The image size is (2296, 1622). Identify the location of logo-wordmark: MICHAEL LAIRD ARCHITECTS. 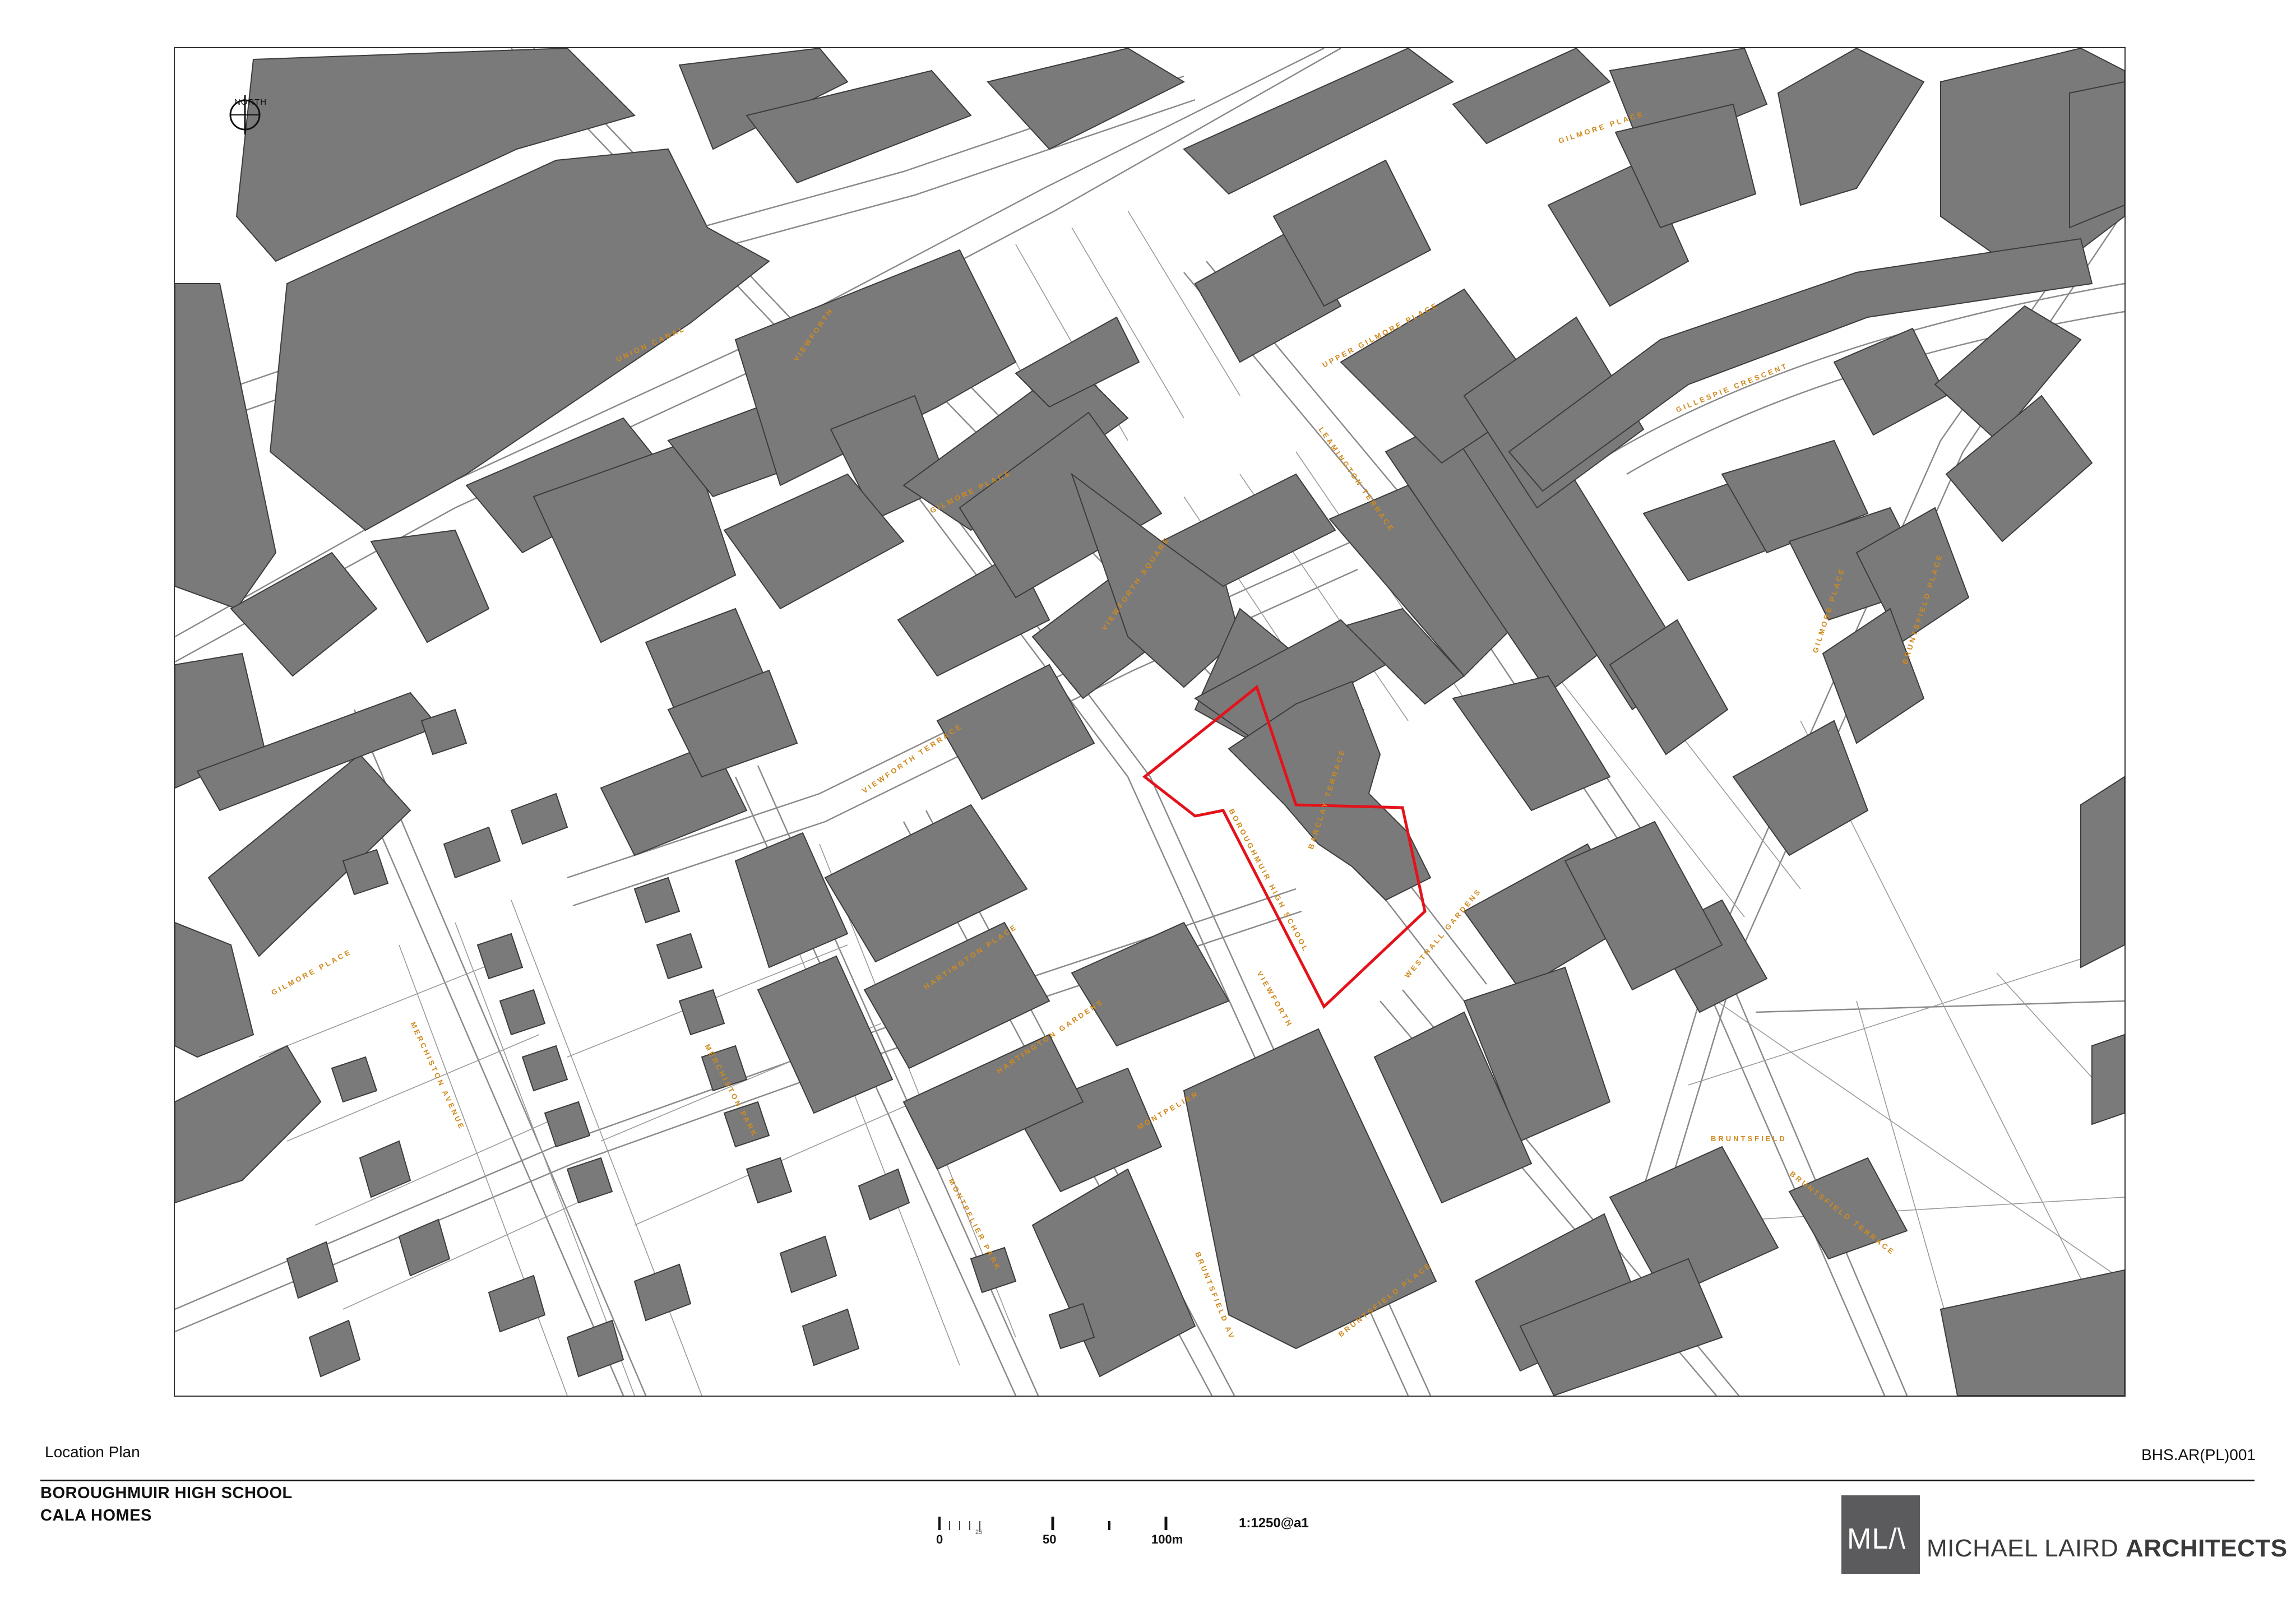
(2107, 1549).